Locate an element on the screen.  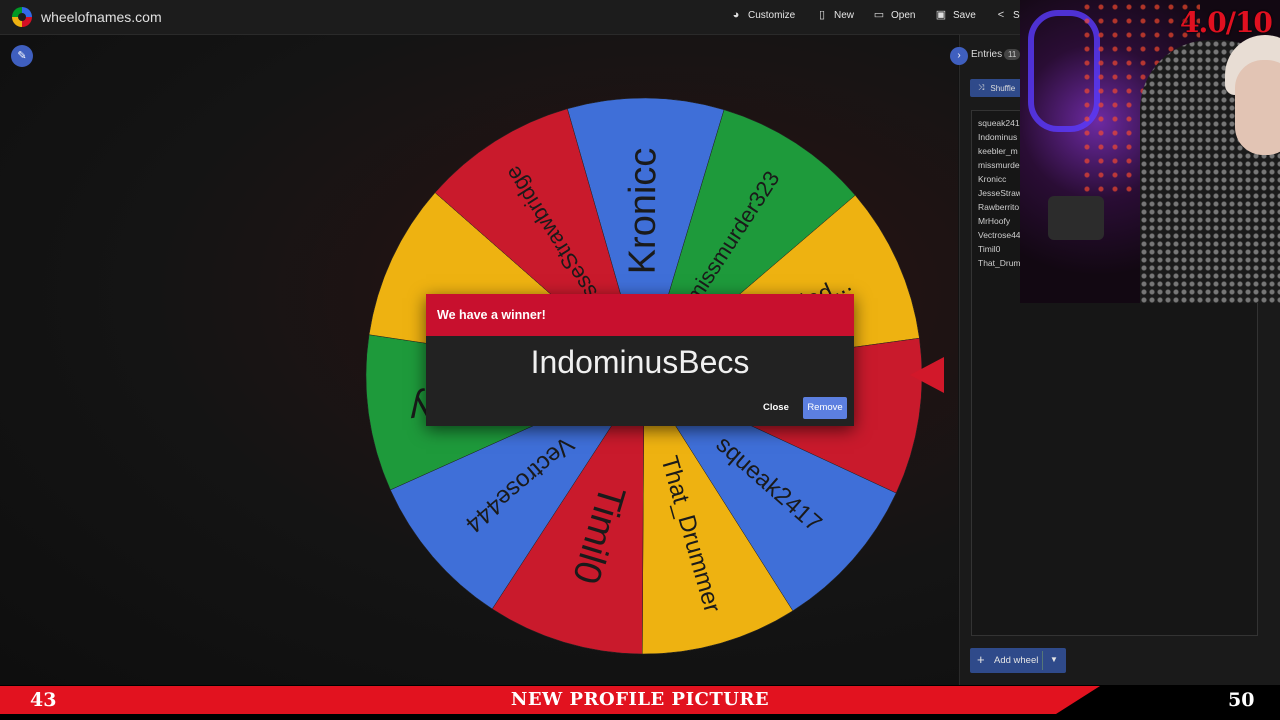
shuffle-button: ⤨ Shuffle is located at coordinates (996, 88).